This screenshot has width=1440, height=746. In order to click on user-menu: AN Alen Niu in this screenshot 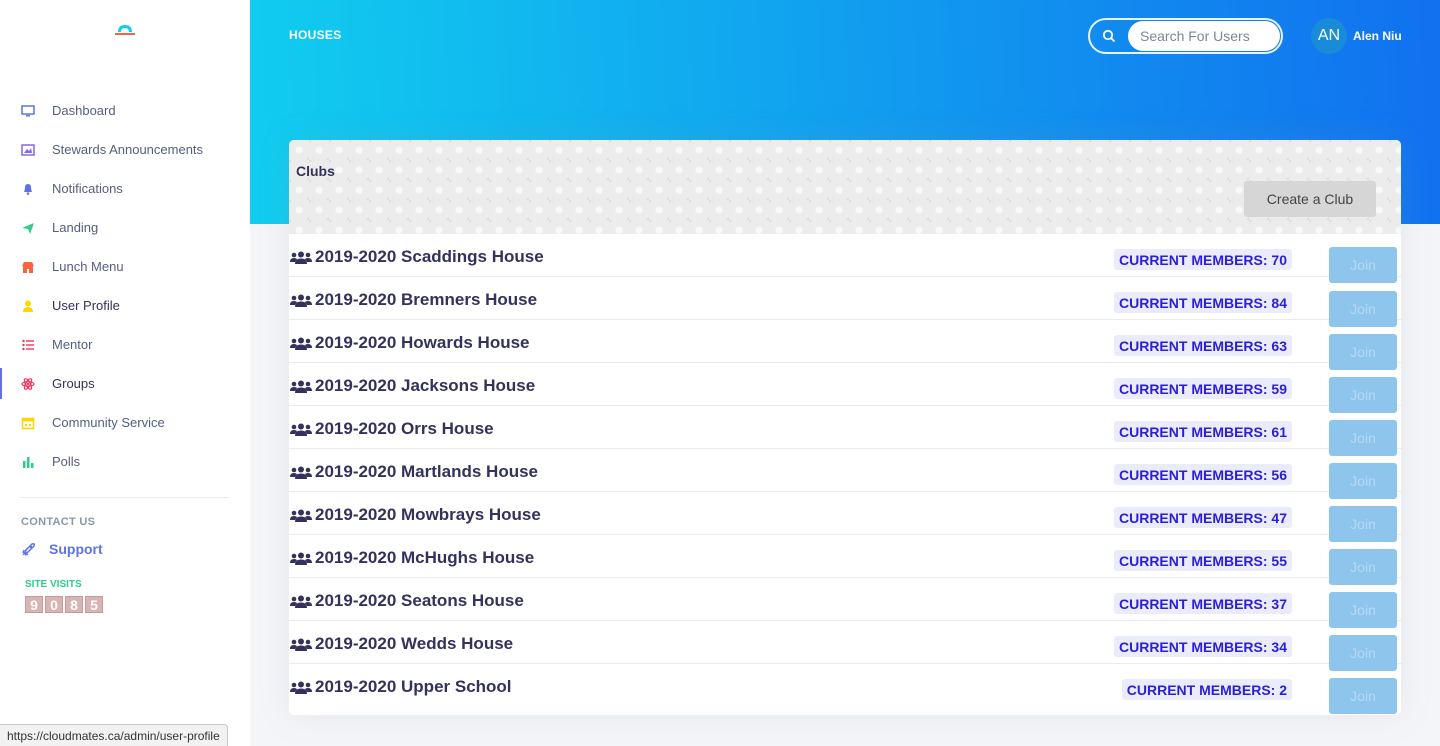, I will do `click(1356, 36)`.